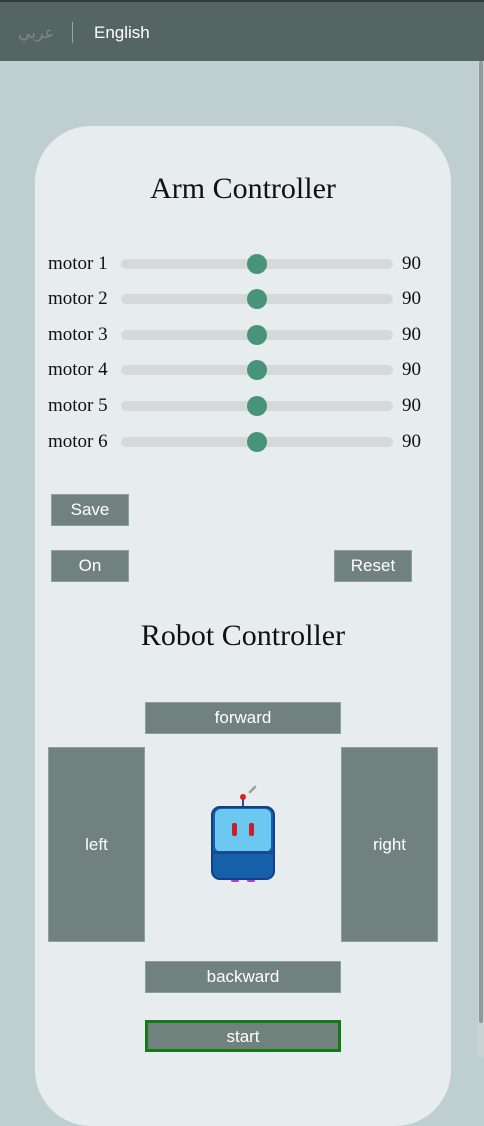 The image size is (484, 1126). I want to click on motor-label: motor 6, so click(78, 441).